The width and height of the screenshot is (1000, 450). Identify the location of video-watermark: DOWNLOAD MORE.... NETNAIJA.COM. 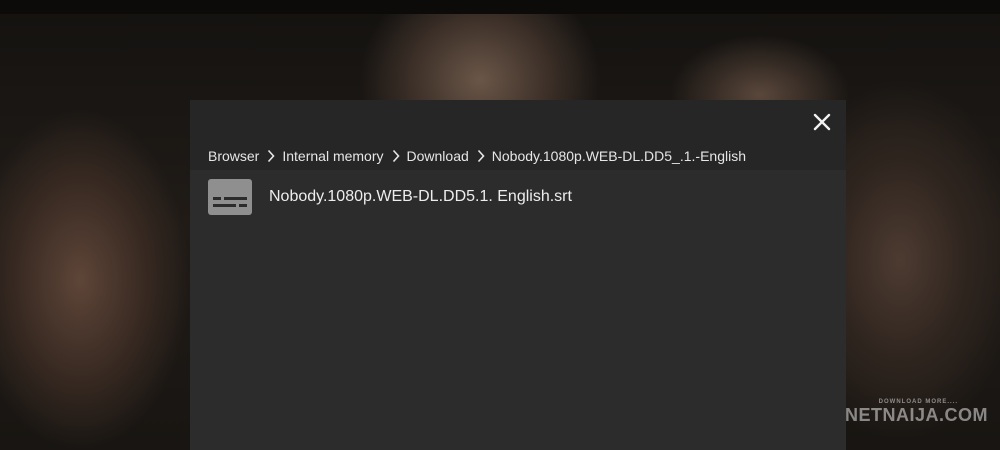
(916, 412).